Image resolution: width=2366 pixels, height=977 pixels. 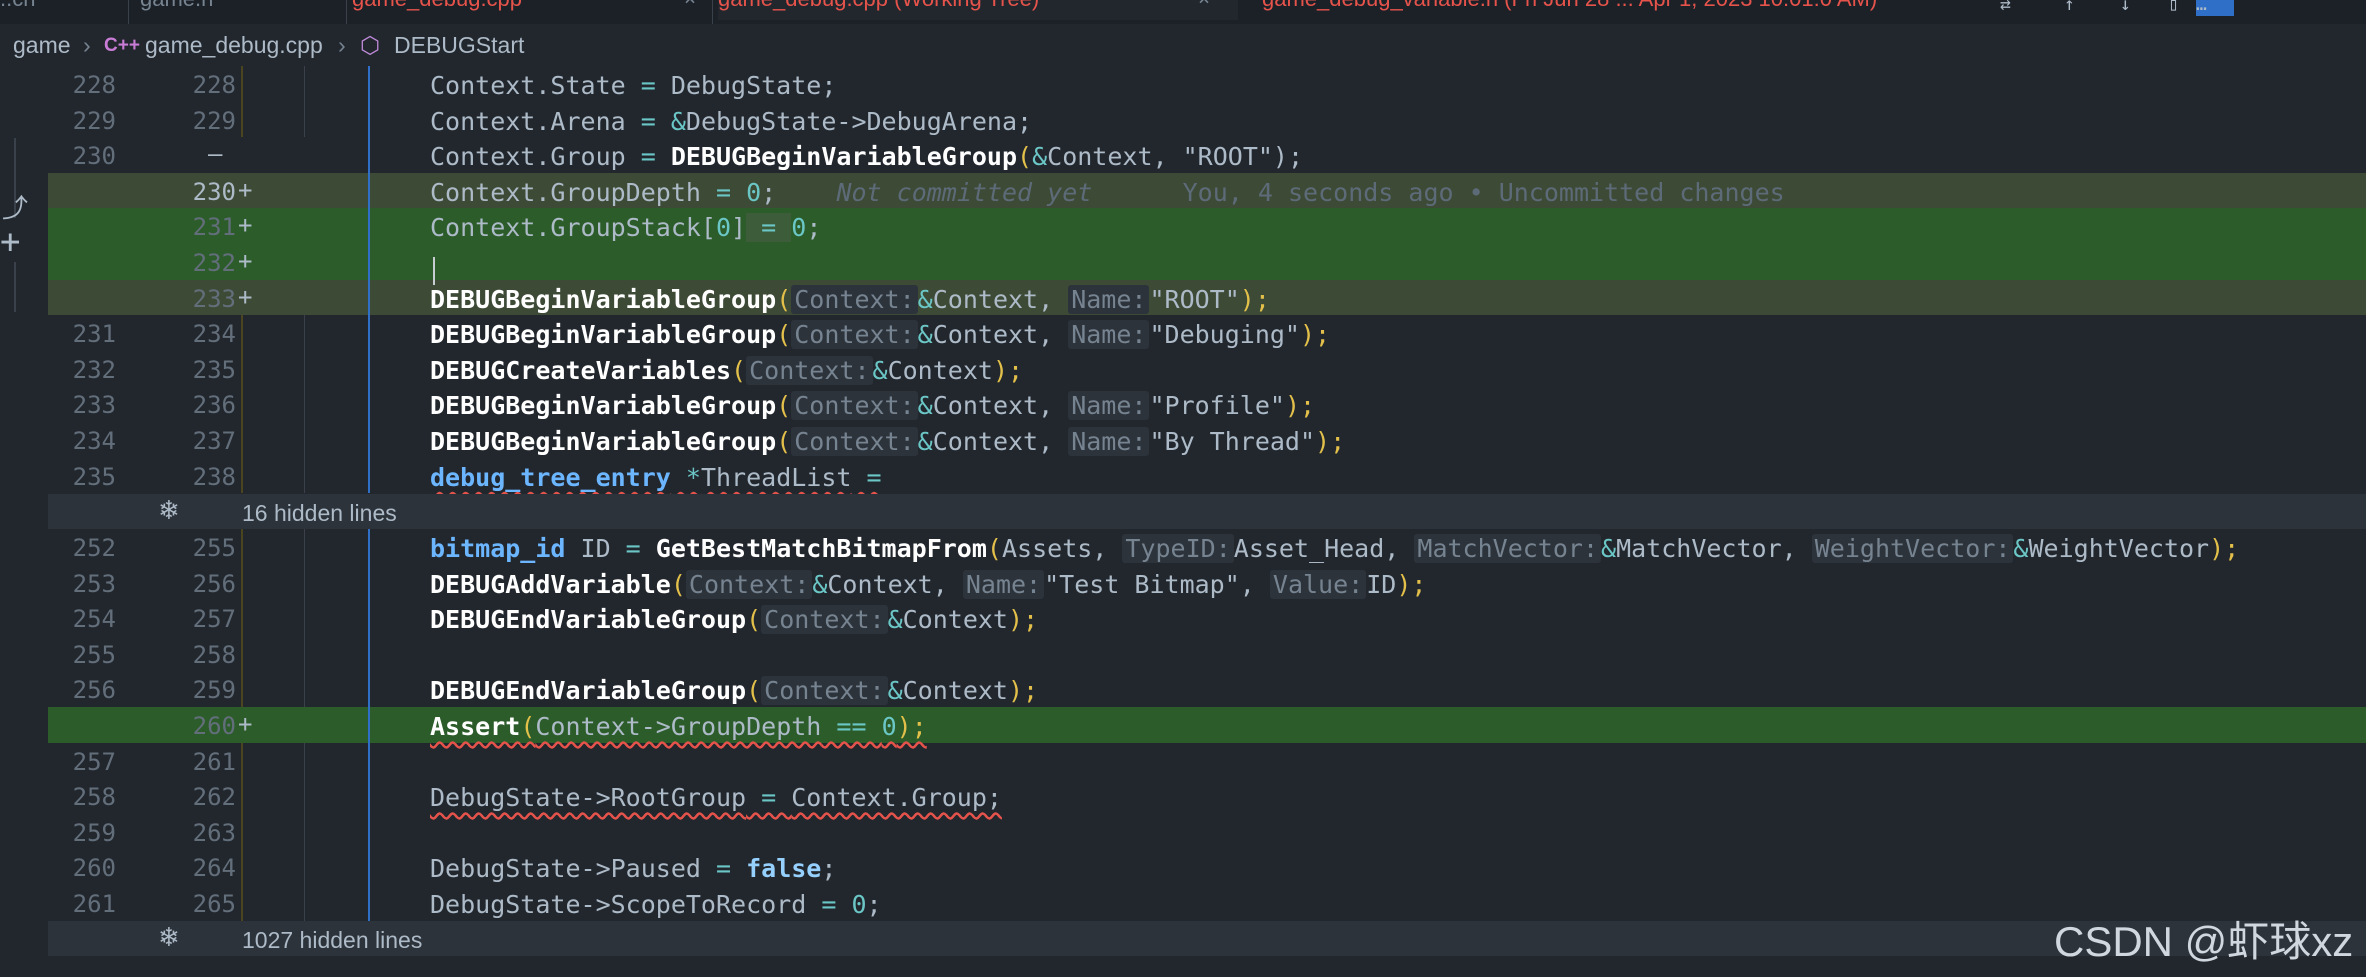 What do you see at coordinates (94, 797) in the screenshot?
I see `old-line-number: 258` at bounding box center [94, 797].